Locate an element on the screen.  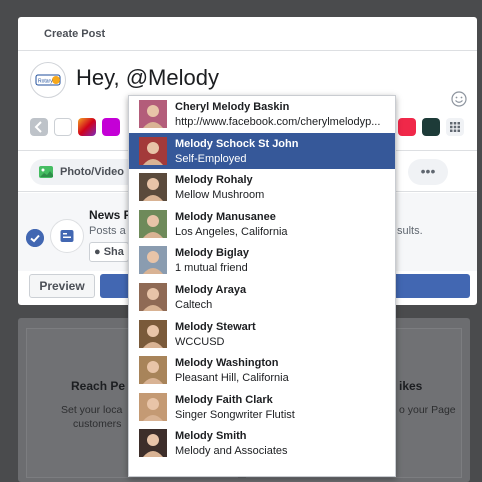
avatar: Rotary is located at coordinates (48, 80).